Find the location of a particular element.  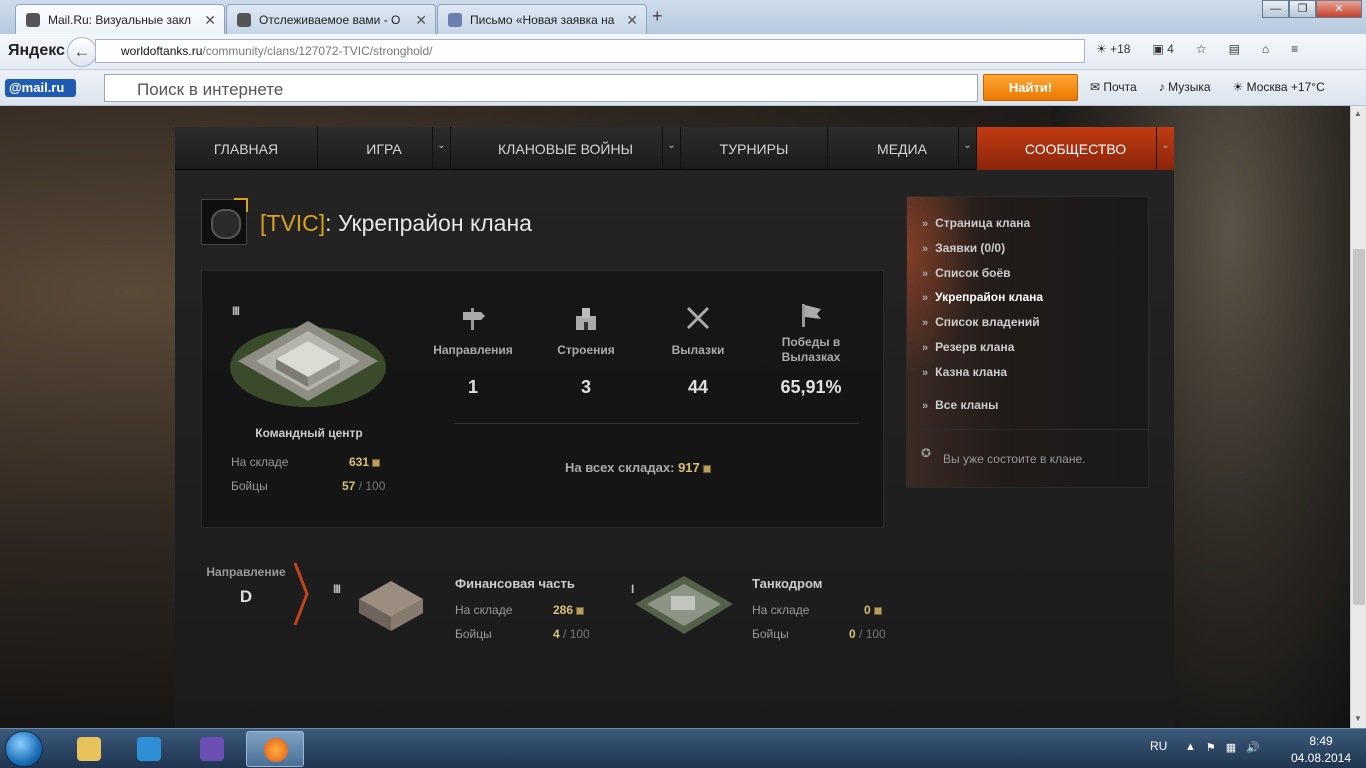

music-link-label: Музыка is located at coordinates (1189, 87).